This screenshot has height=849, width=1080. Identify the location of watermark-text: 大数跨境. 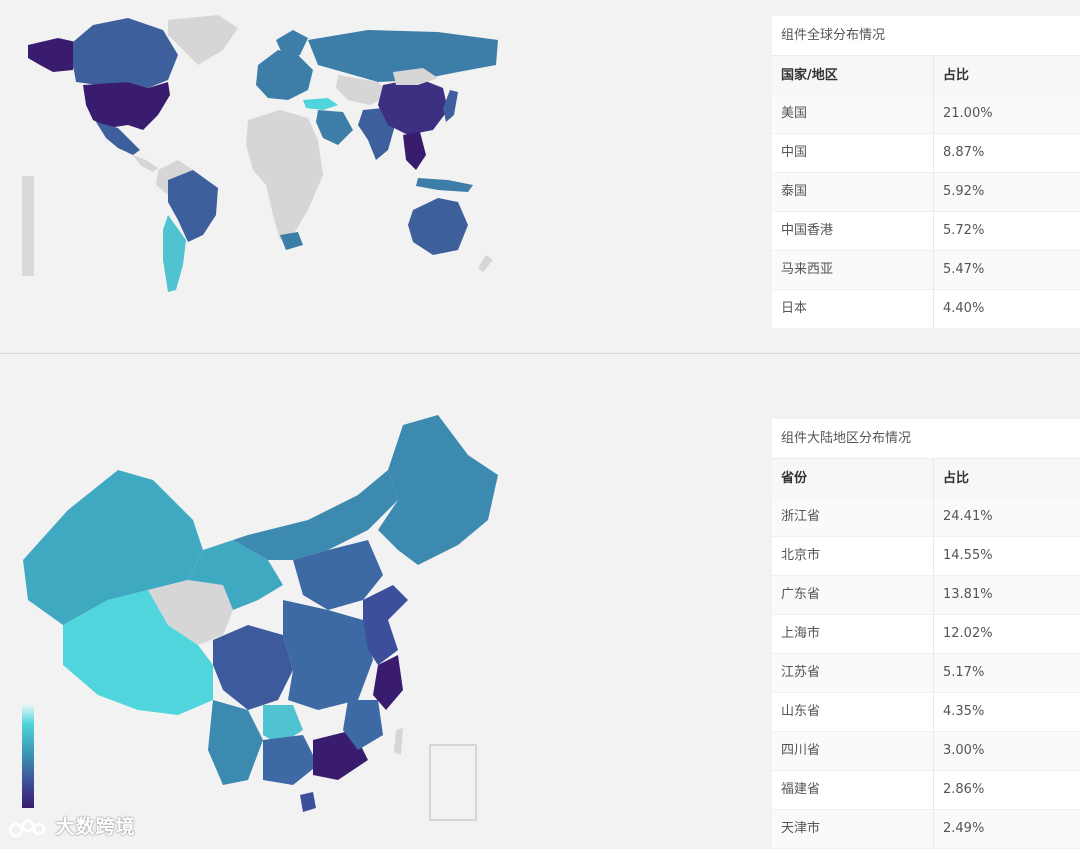
(95, 827).